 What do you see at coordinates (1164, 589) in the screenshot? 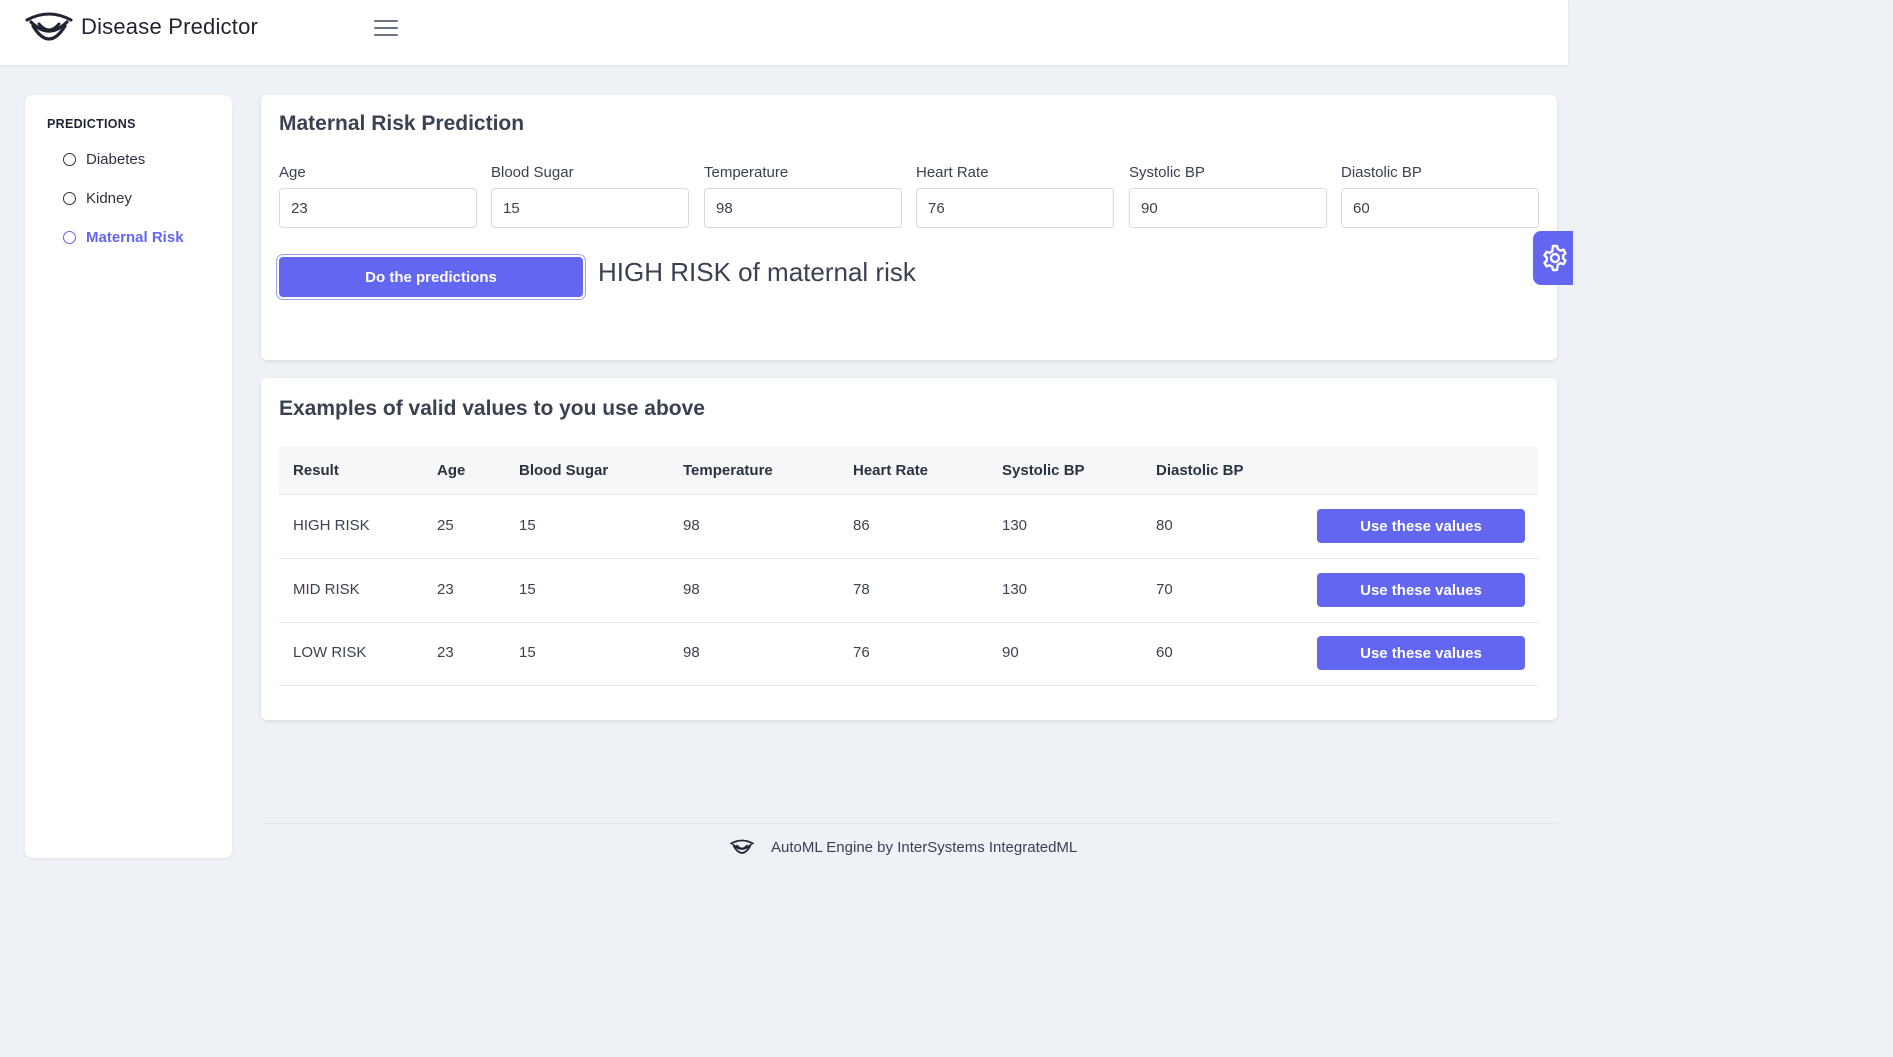
I see `table-cell: 70` at bounding box center [1164, 589].